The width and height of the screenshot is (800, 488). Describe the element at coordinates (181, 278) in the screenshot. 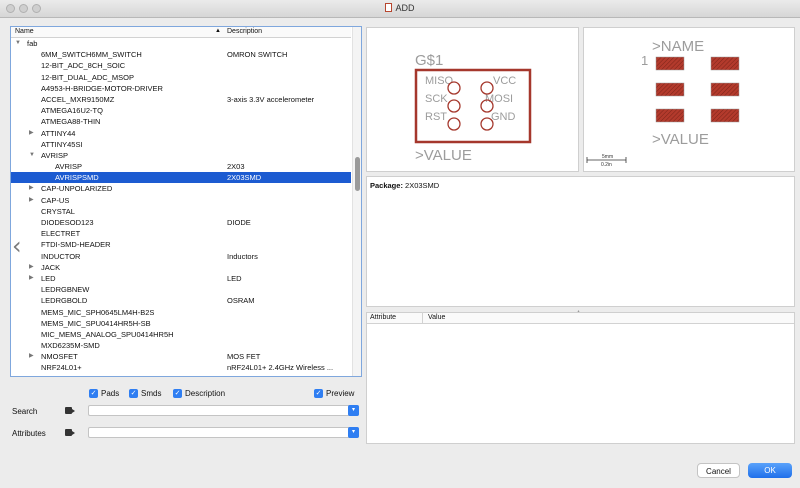

I see `tree-row: ▶ LED LED` at that location.